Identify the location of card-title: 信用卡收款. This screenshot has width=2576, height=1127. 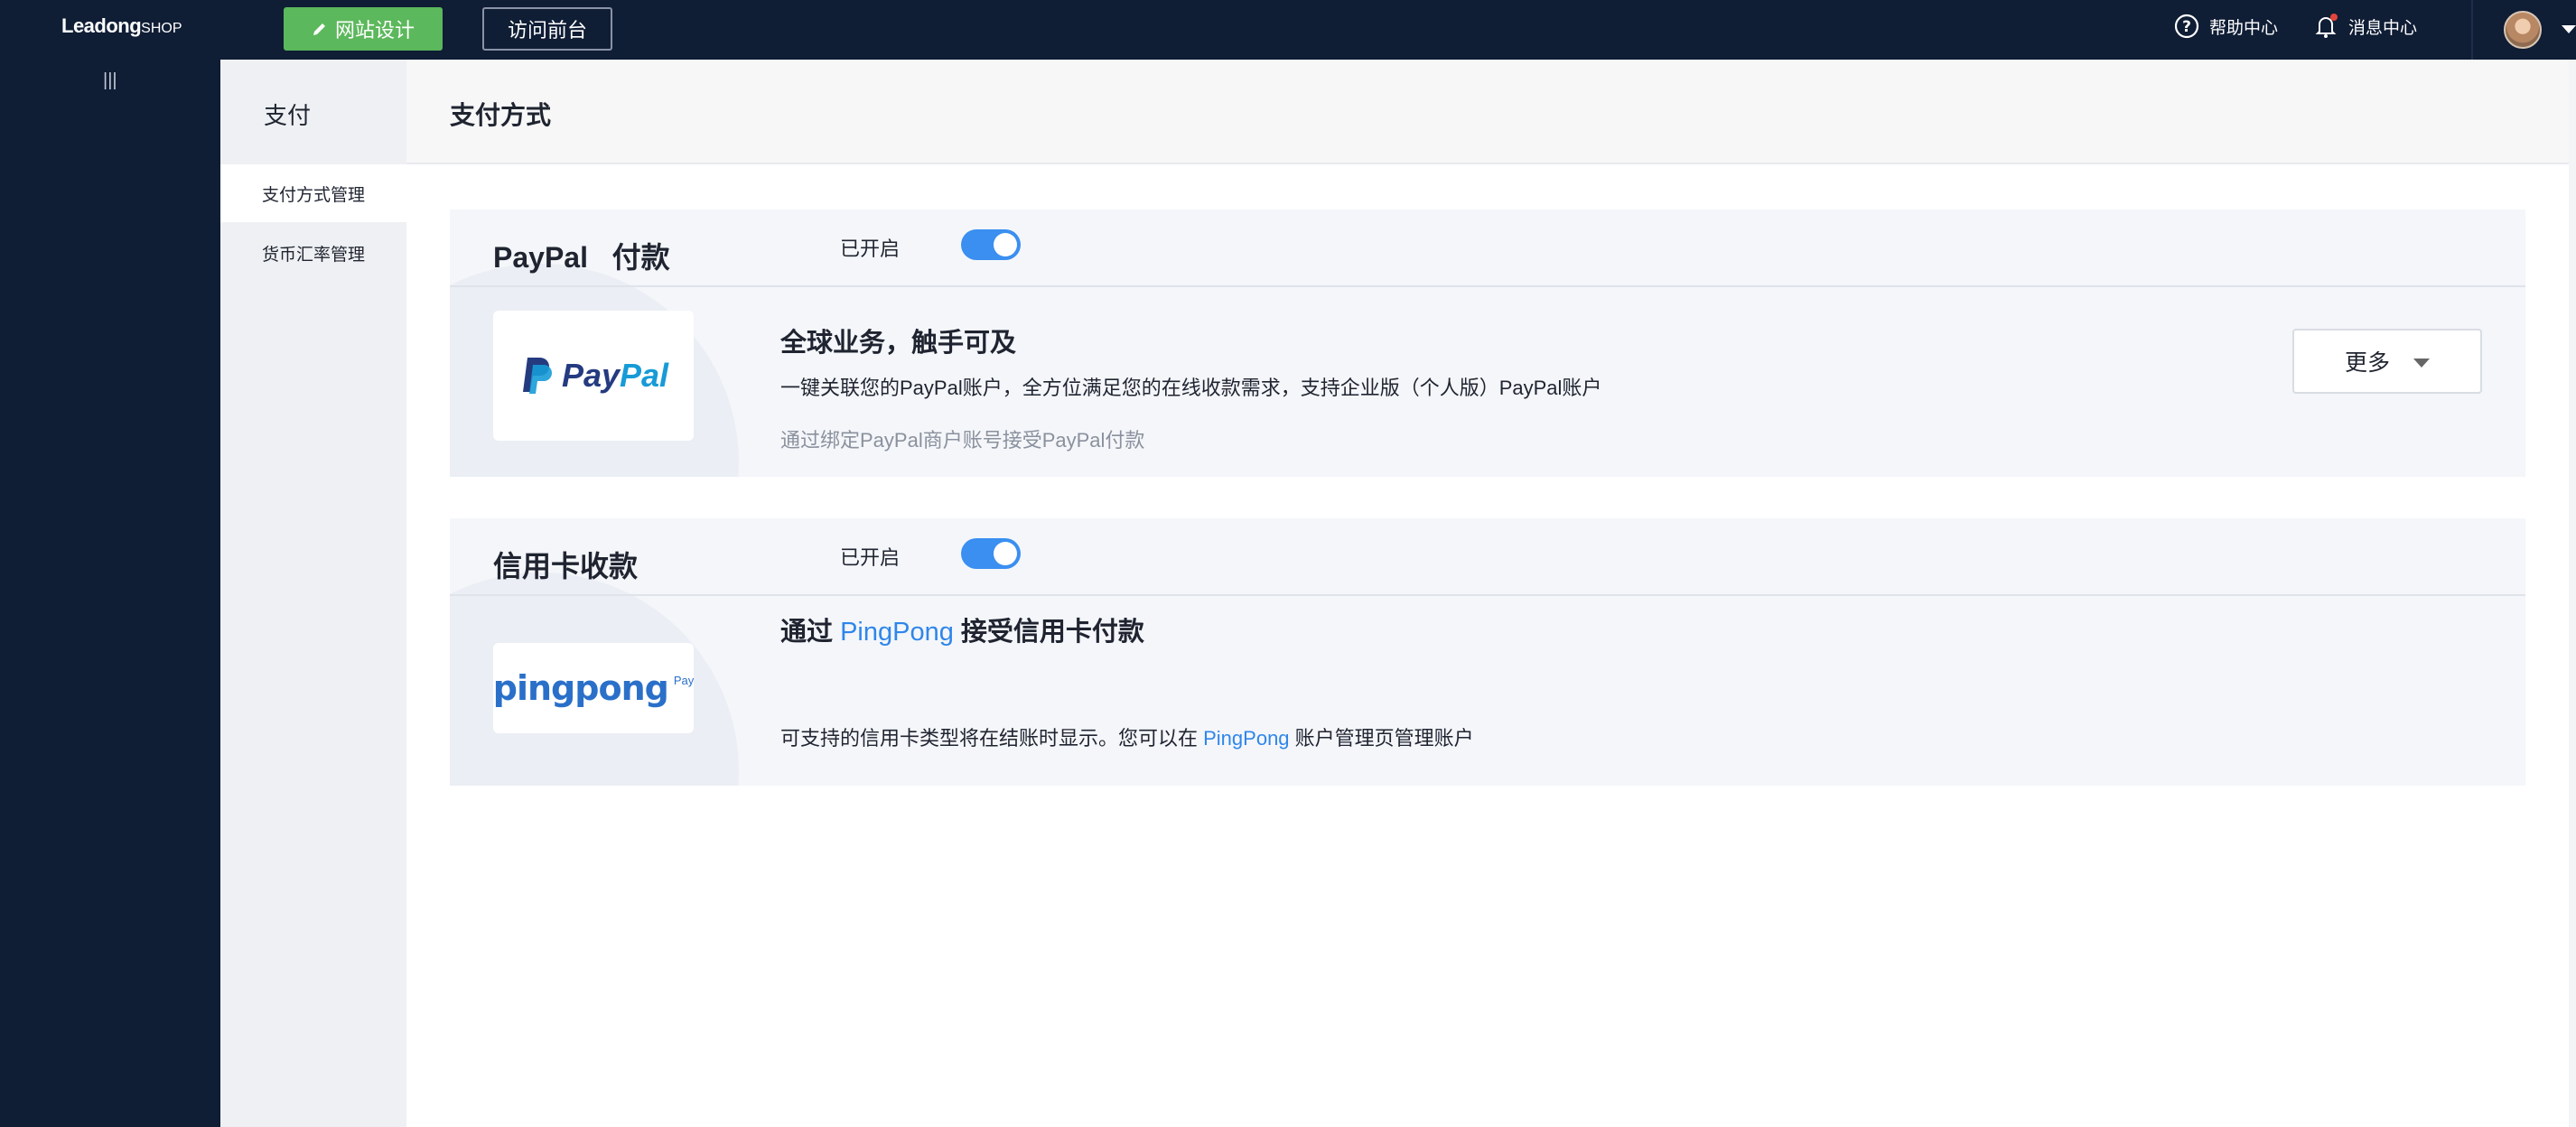
(566, 566).